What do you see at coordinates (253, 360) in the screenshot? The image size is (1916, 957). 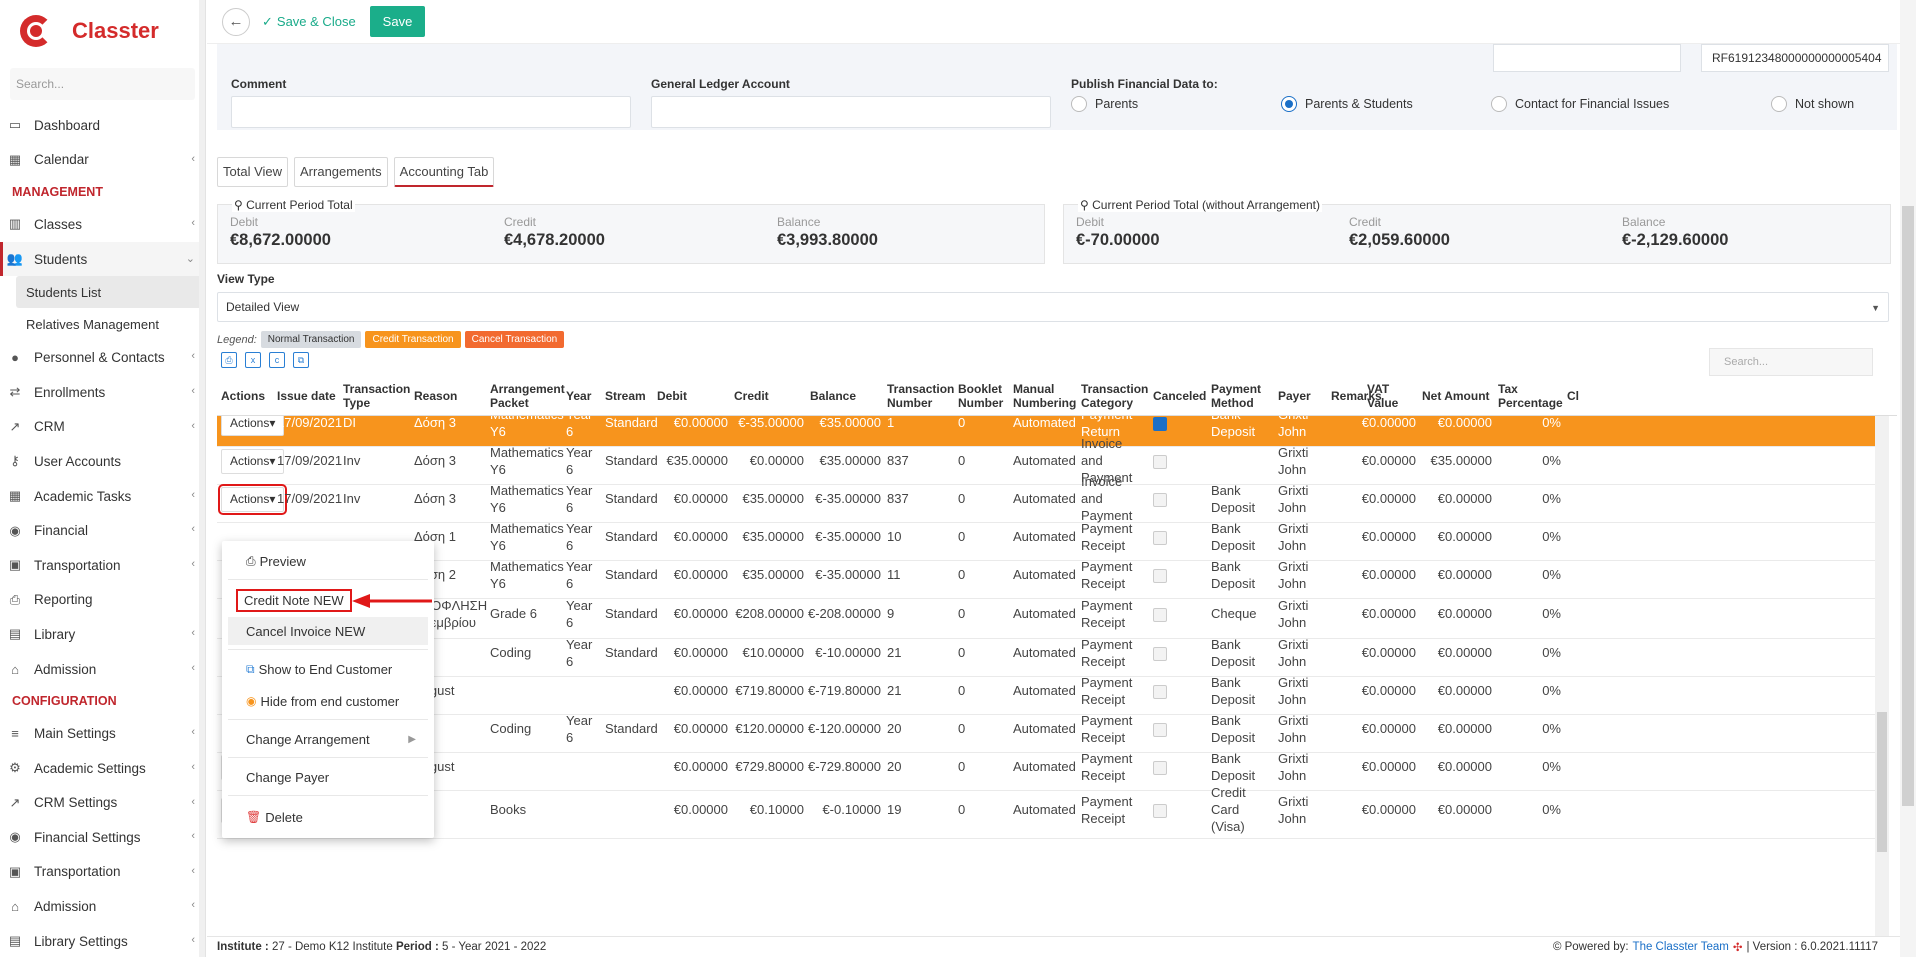 I see `excel-icon: x` at bounding box center [253, 360].